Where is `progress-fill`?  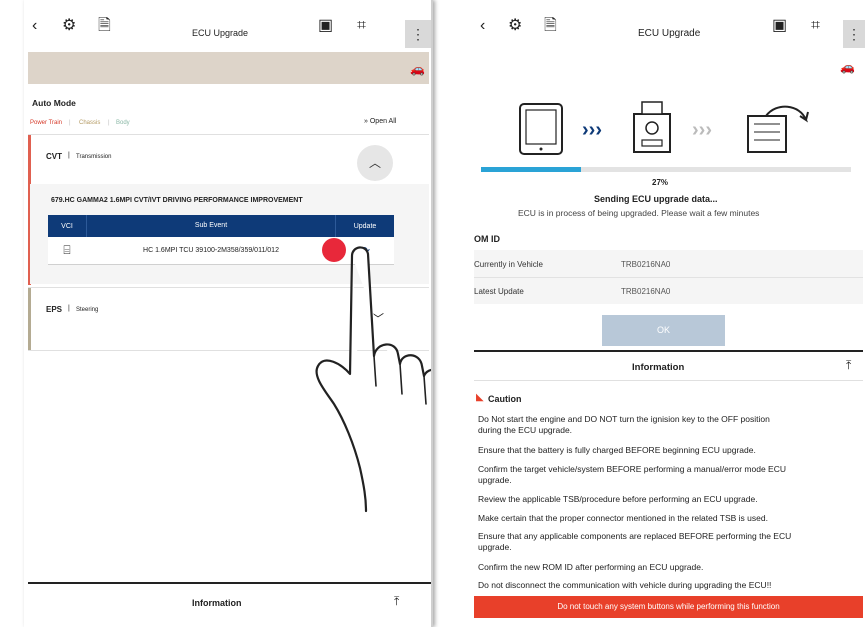
progress-fill is located at coordinates (531, 169).